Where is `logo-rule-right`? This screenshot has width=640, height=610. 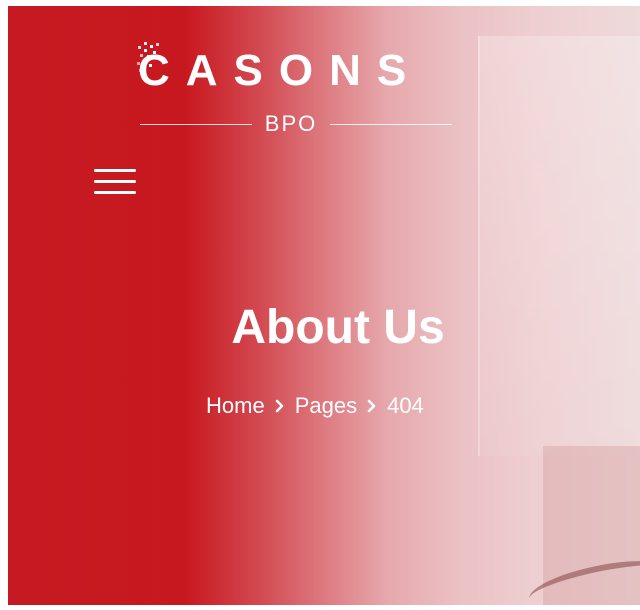
logo-rule-right is located at coordinates (391, 124).